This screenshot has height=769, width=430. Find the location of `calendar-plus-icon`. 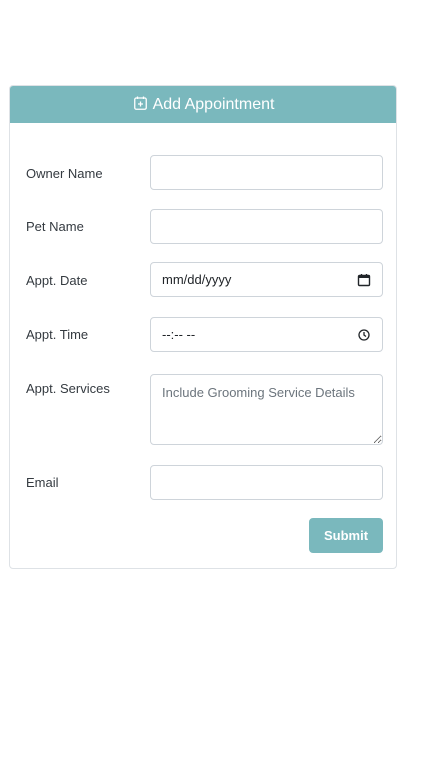

calendar-plus-icon is located at coordinates (140, 103).